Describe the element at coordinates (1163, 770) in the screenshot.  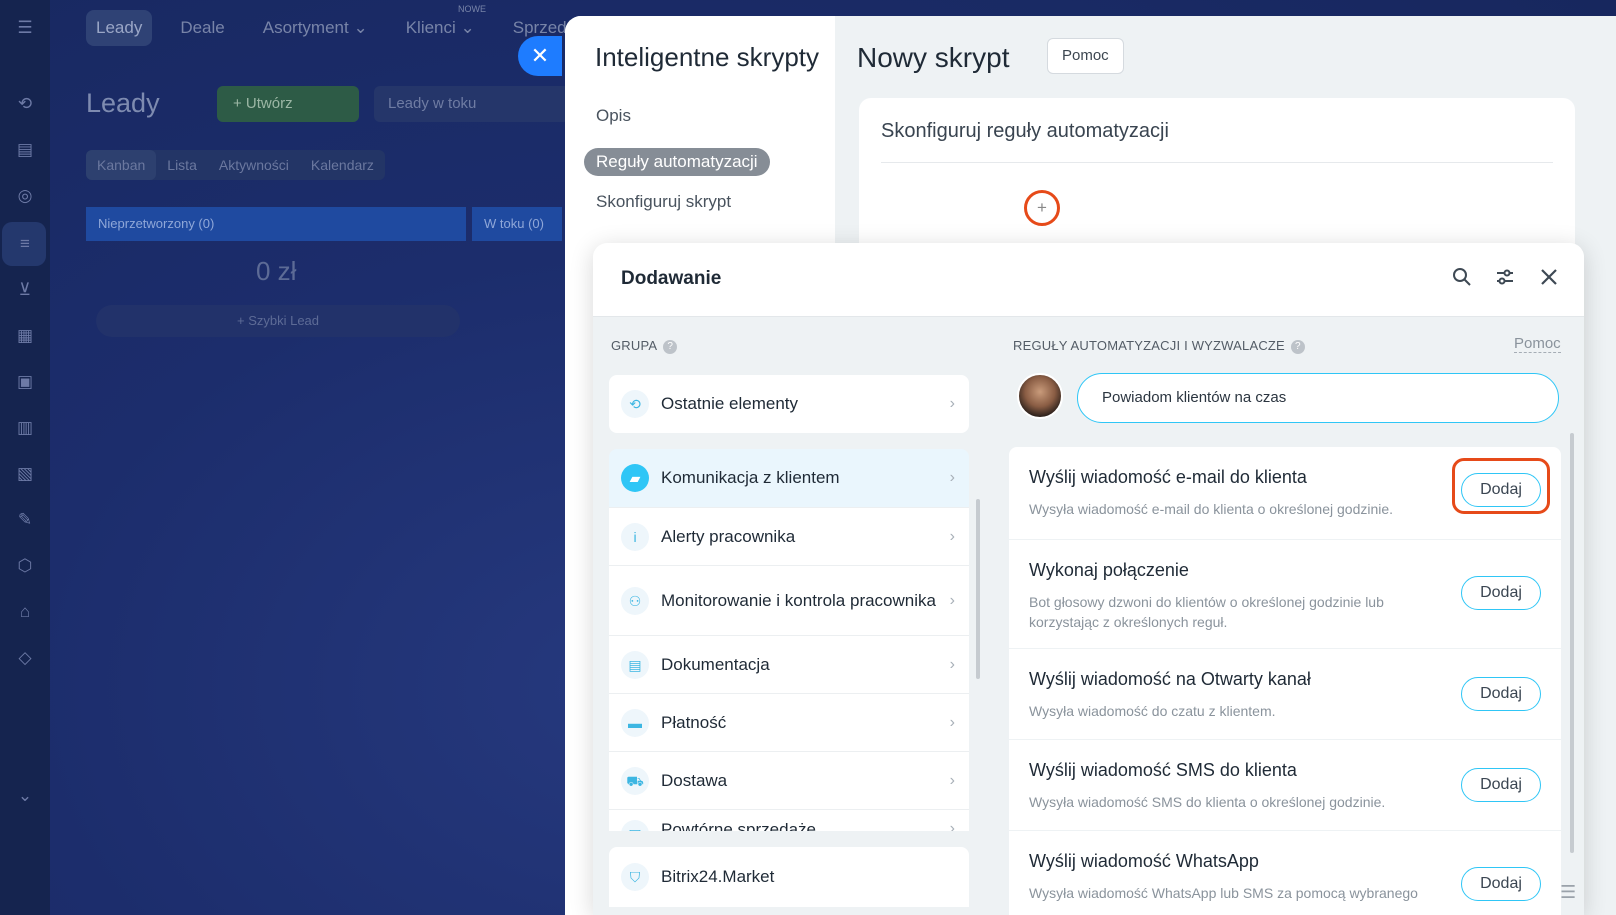
I see `rule-title: Wyślij wiadomość SMS do klienta` at that location.